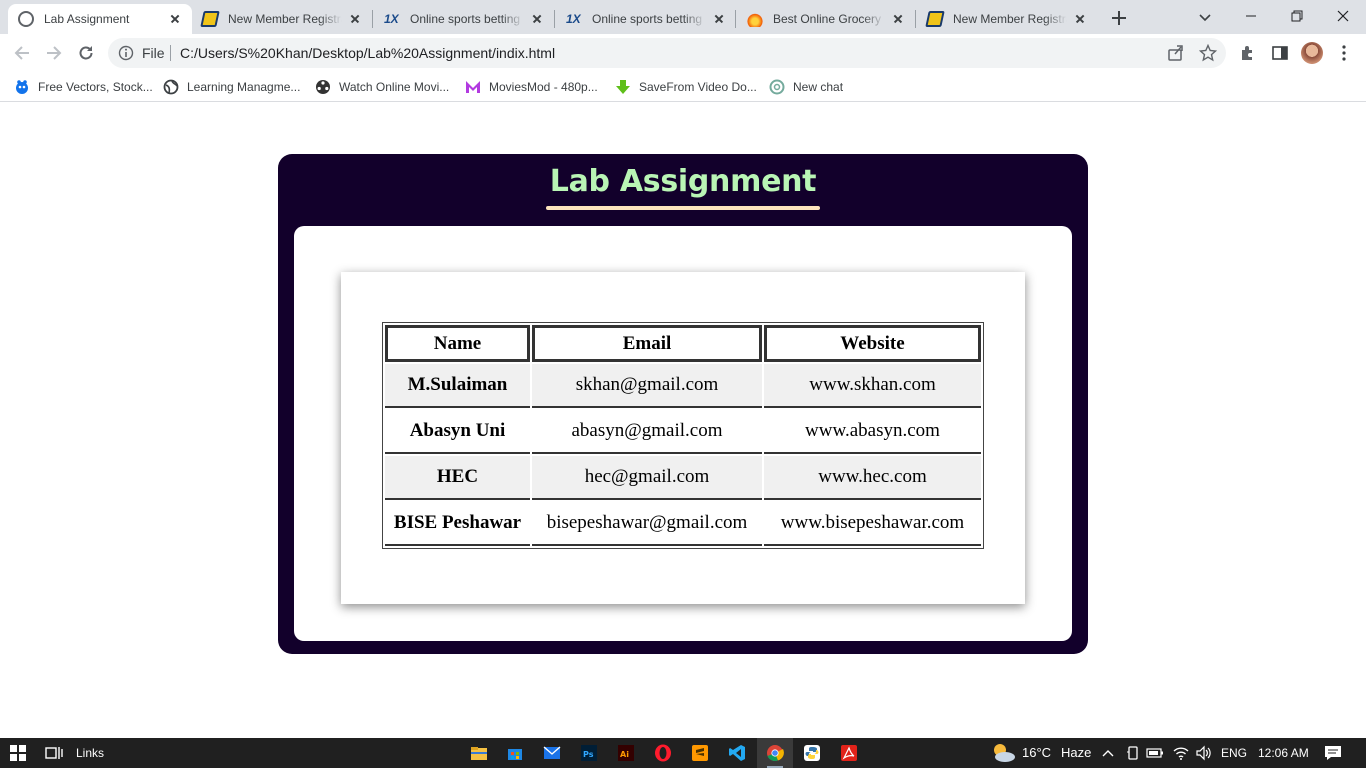  I want to click on url-scheme: File, so click(153, 53).